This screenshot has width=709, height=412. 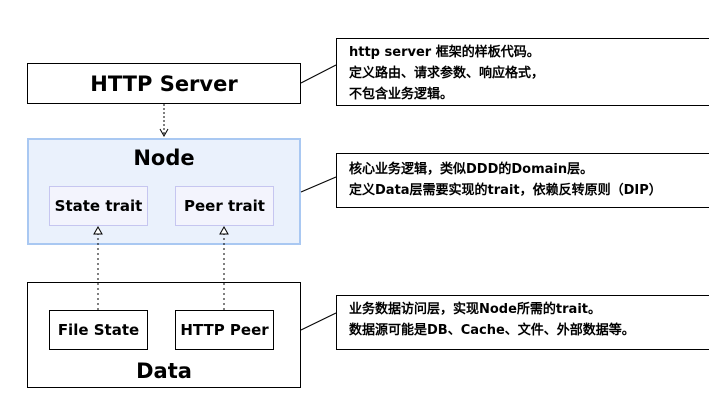 I want to click on note-data-line-2: 数据源可能是DB、Cache、文件、外部数据等。, so click(x=492, y=330).